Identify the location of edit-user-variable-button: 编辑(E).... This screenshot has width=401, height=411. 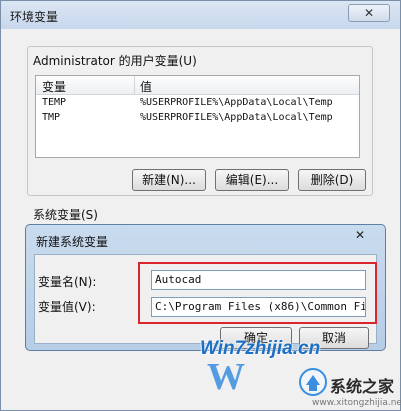
(252, 180).